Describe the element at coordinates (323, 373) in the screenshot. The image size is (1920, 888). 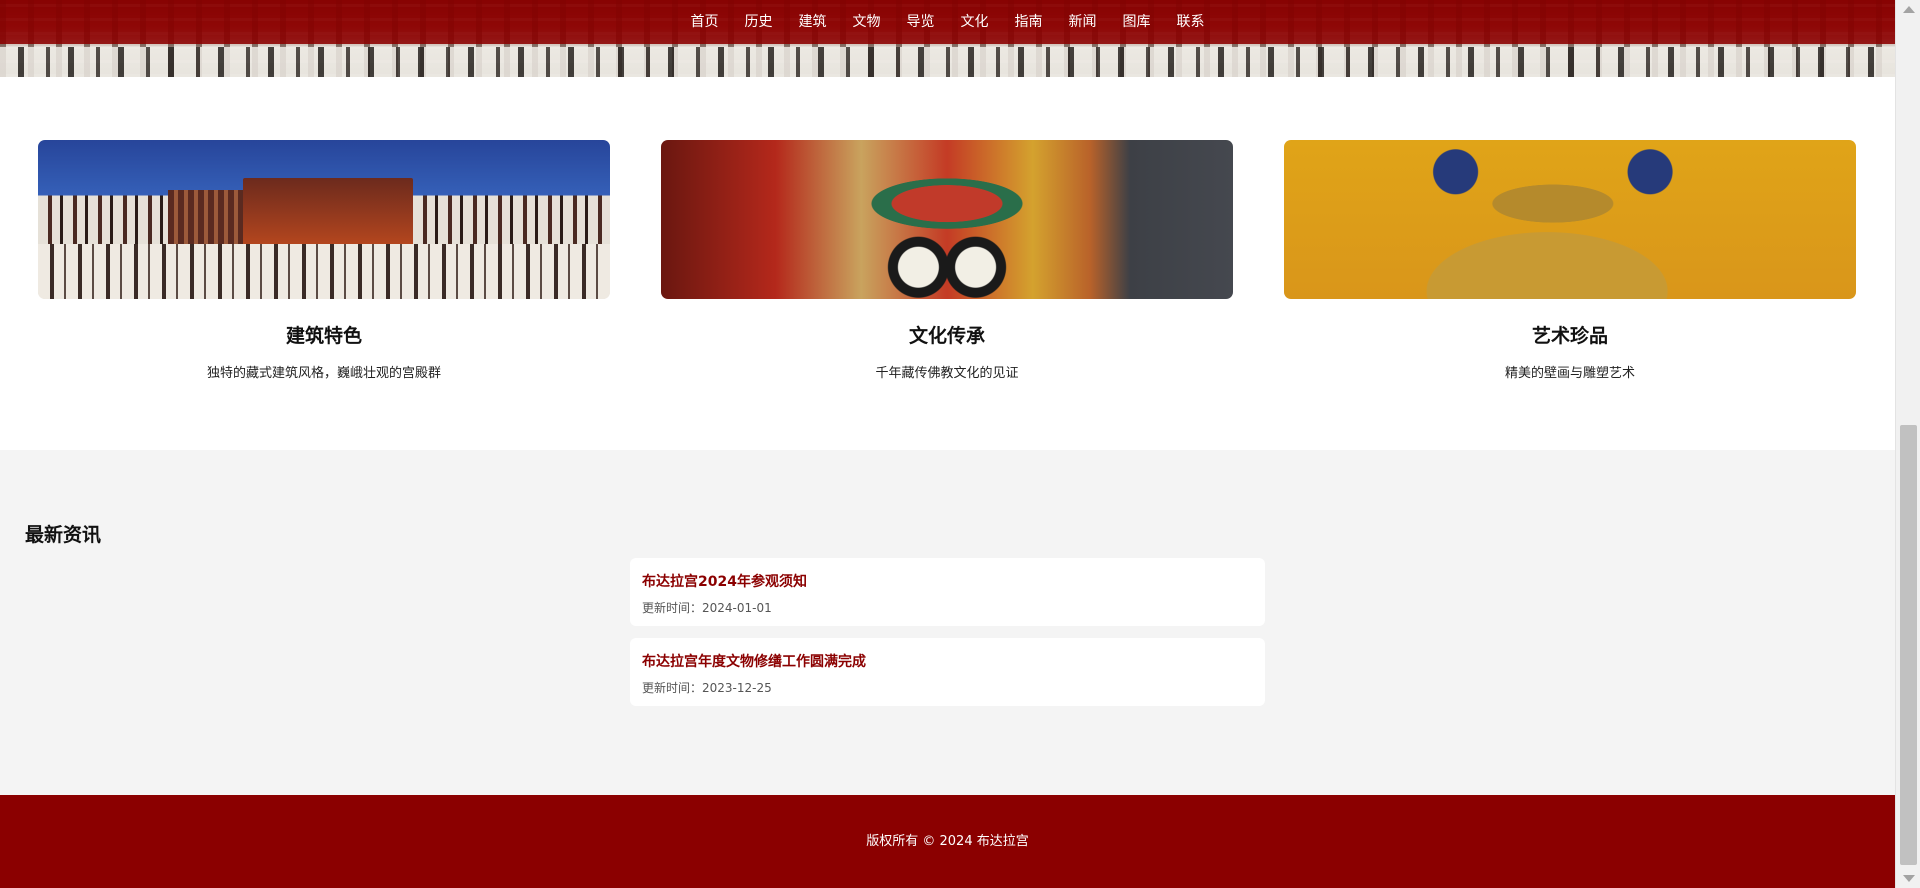
I see `feature-description: 独特的藏式建筑风格，巍峨壮观的宫殿群` at that location.